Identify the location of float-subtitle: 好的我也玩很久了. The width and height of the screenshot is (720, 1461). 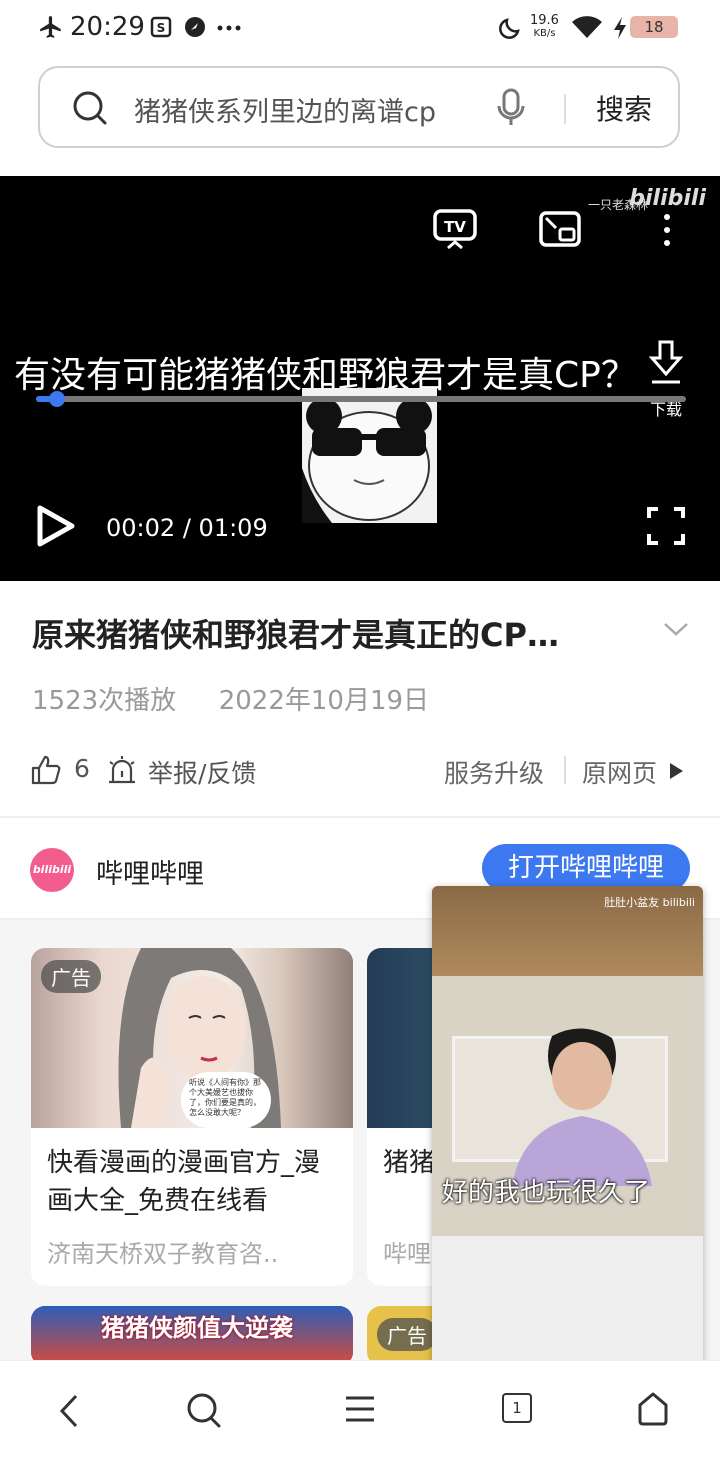
(546, 1193).